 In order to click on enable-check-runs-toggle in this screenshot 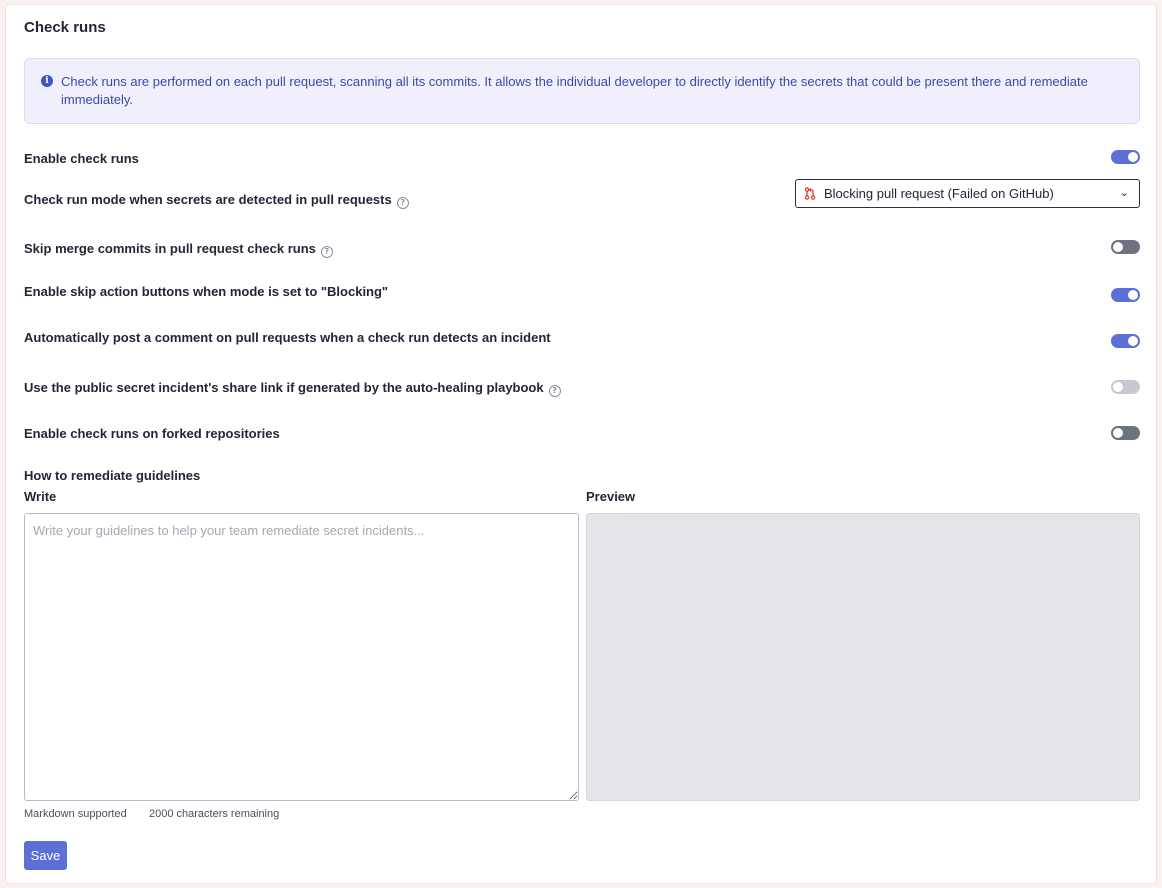, I will do `click(1125, 157)`.